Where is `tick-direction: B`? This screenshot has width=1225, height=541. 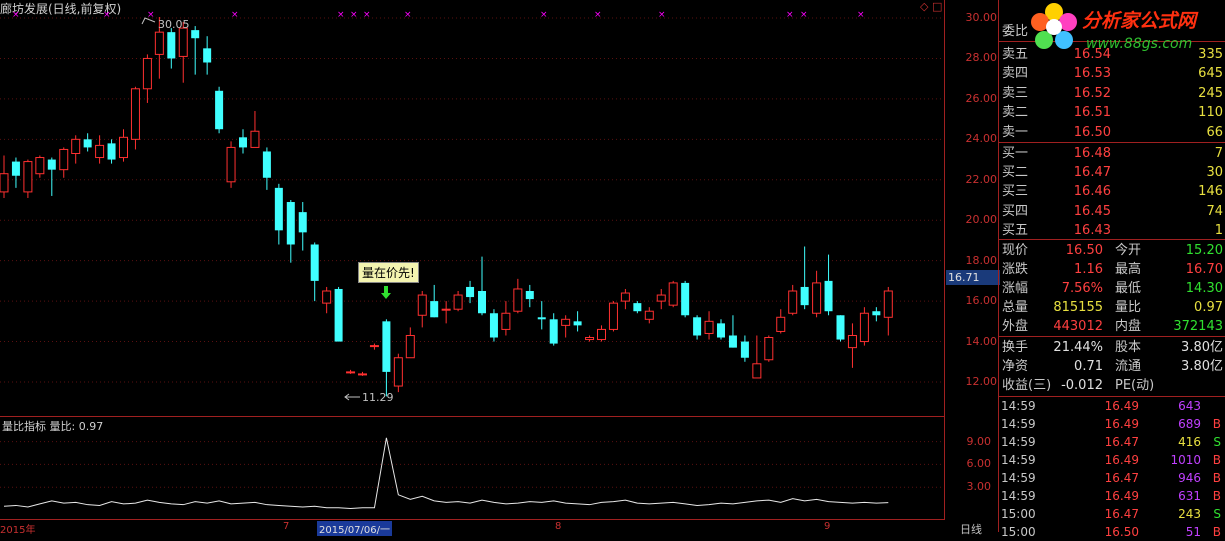 tick-direction: B is located at coordinates (1216, 460).